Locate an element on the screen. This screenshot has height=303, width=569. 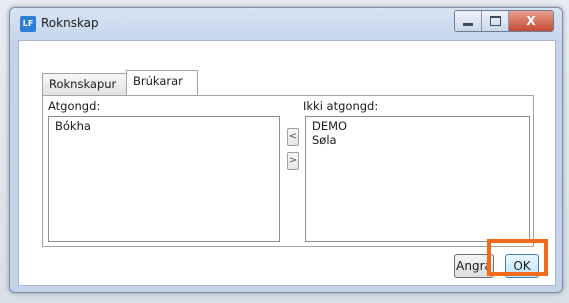
chevron-left-icon: < is located at coordinates (293, 136).